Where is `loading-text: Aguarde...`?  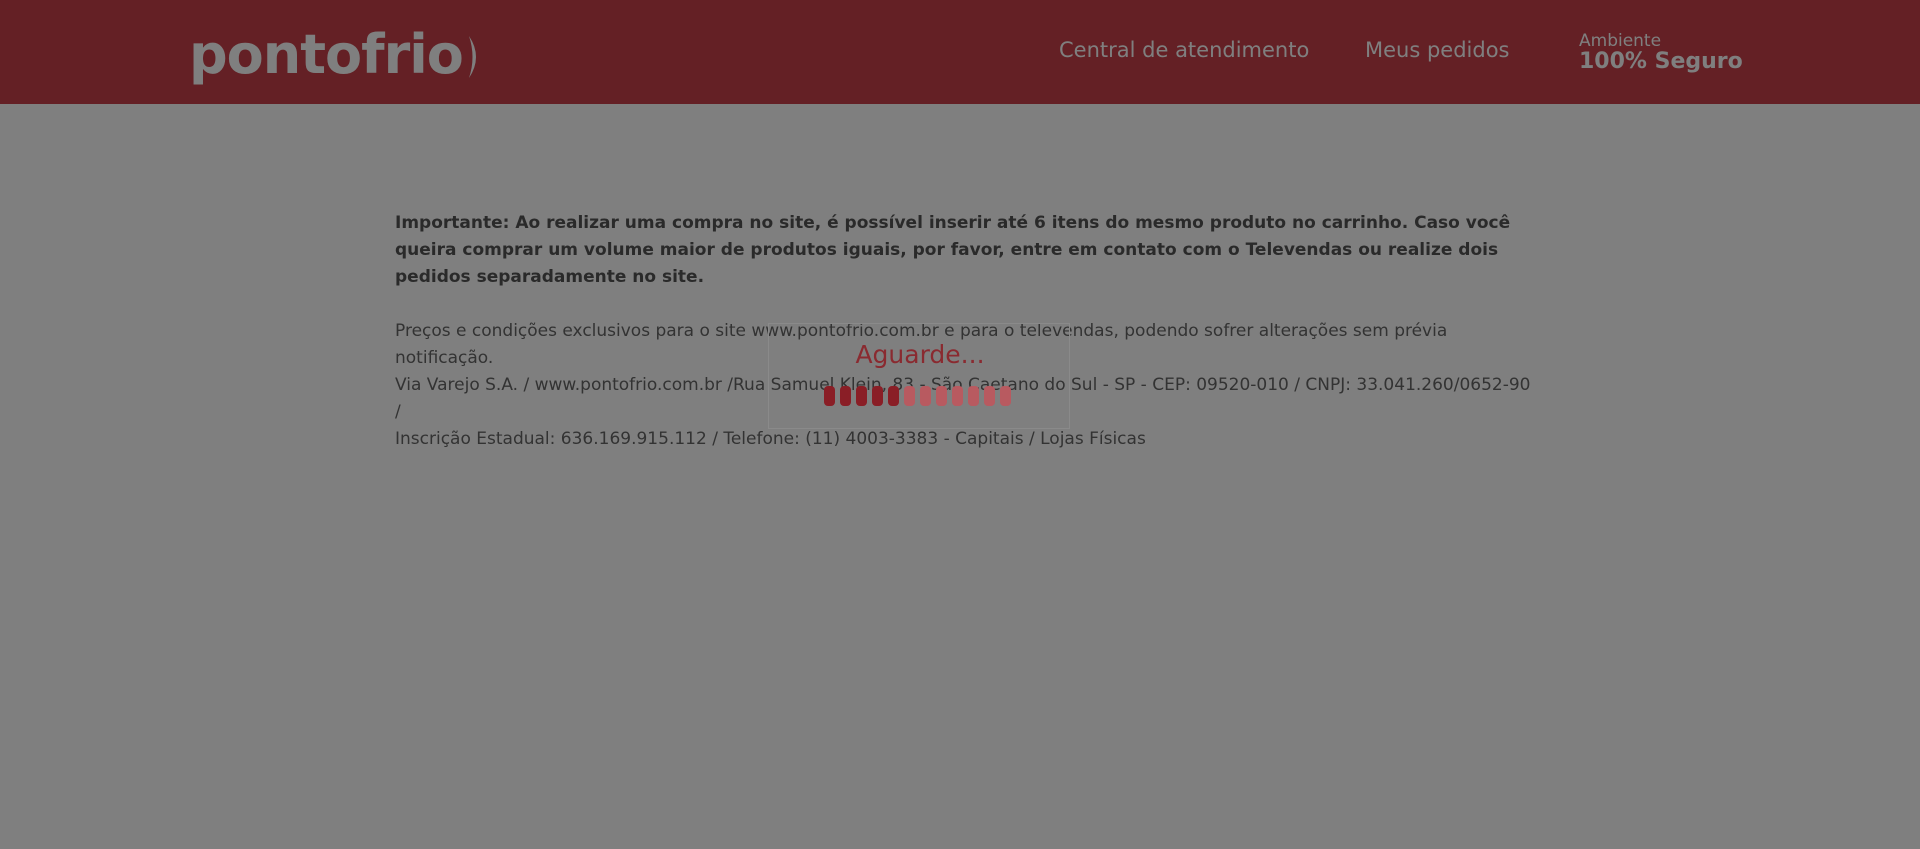
loading-text: Aguarde... is located at coordinates (920, 354).